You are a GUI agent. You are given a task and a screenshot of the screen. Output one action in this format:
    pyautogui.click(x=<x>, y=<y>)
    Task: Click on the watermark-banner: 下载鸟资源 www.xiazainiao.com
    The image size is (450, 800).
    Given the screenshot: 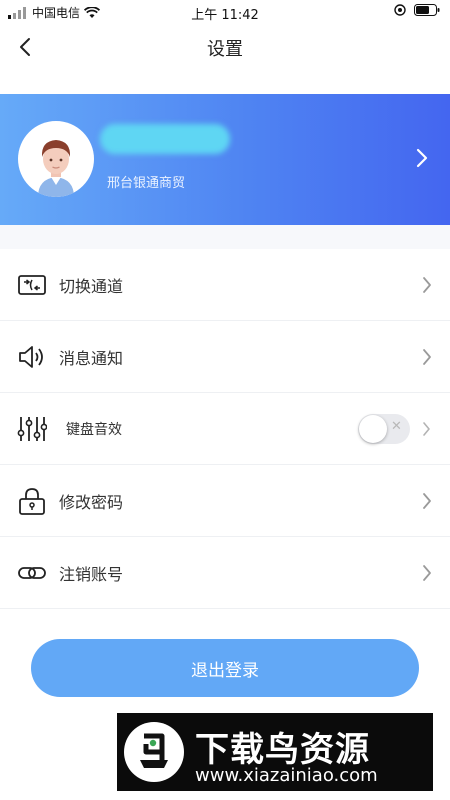 What is the action you would take?
    pyautogui.click(x=275, y=752)
    